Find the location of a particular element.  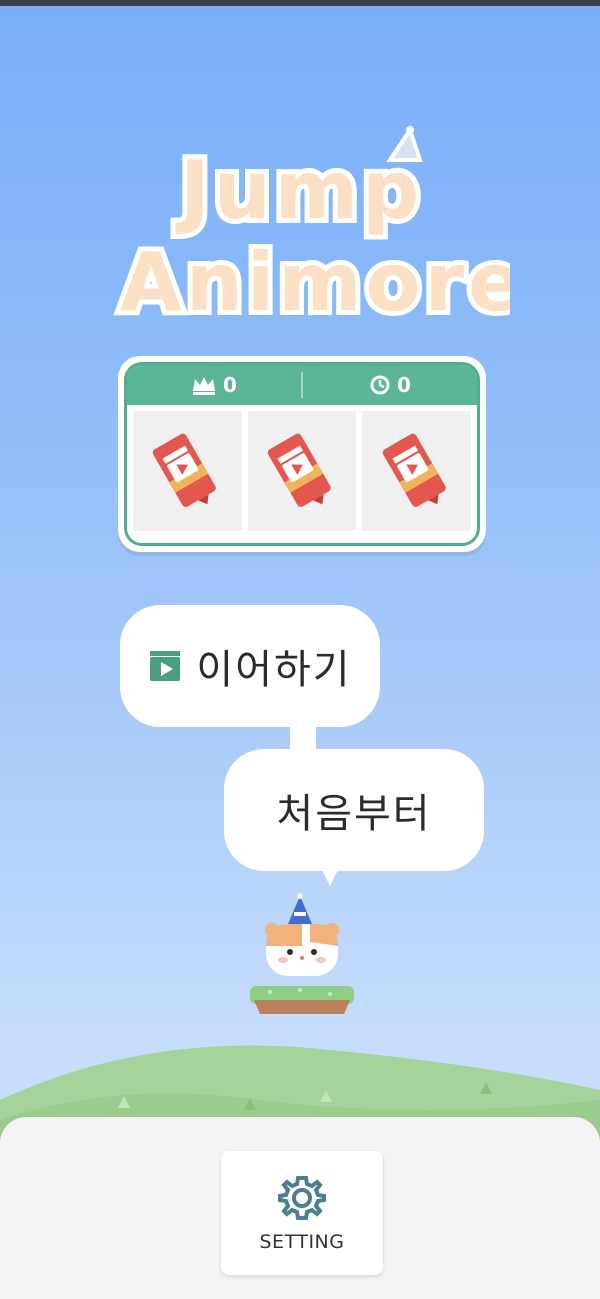

bubble-tail is located at coordinates (330, 876).